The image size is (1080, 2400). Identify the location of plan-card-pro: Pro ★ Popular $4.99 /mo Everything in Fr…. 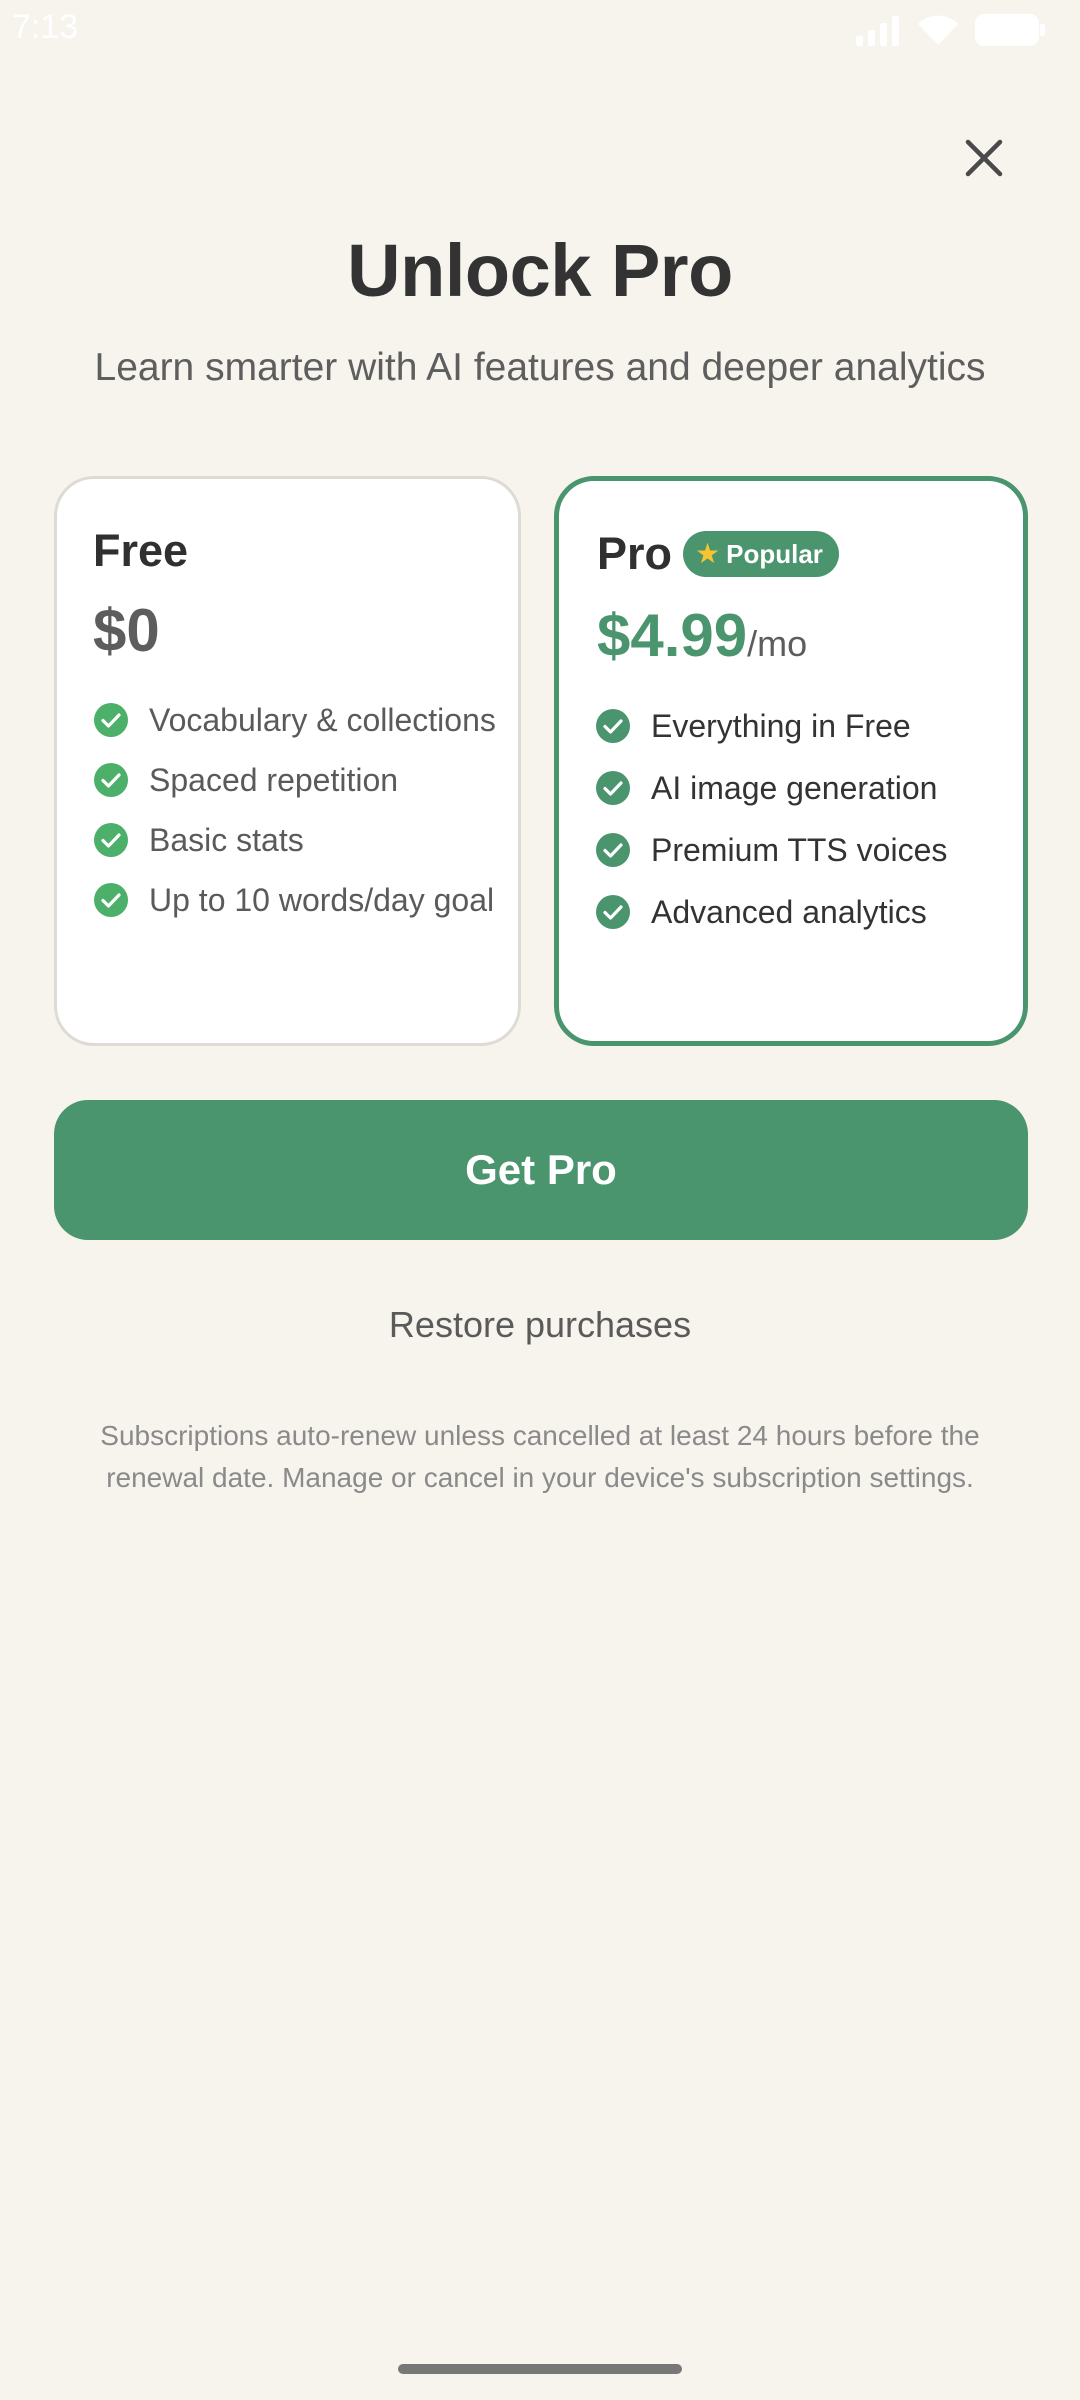
(791, 761).